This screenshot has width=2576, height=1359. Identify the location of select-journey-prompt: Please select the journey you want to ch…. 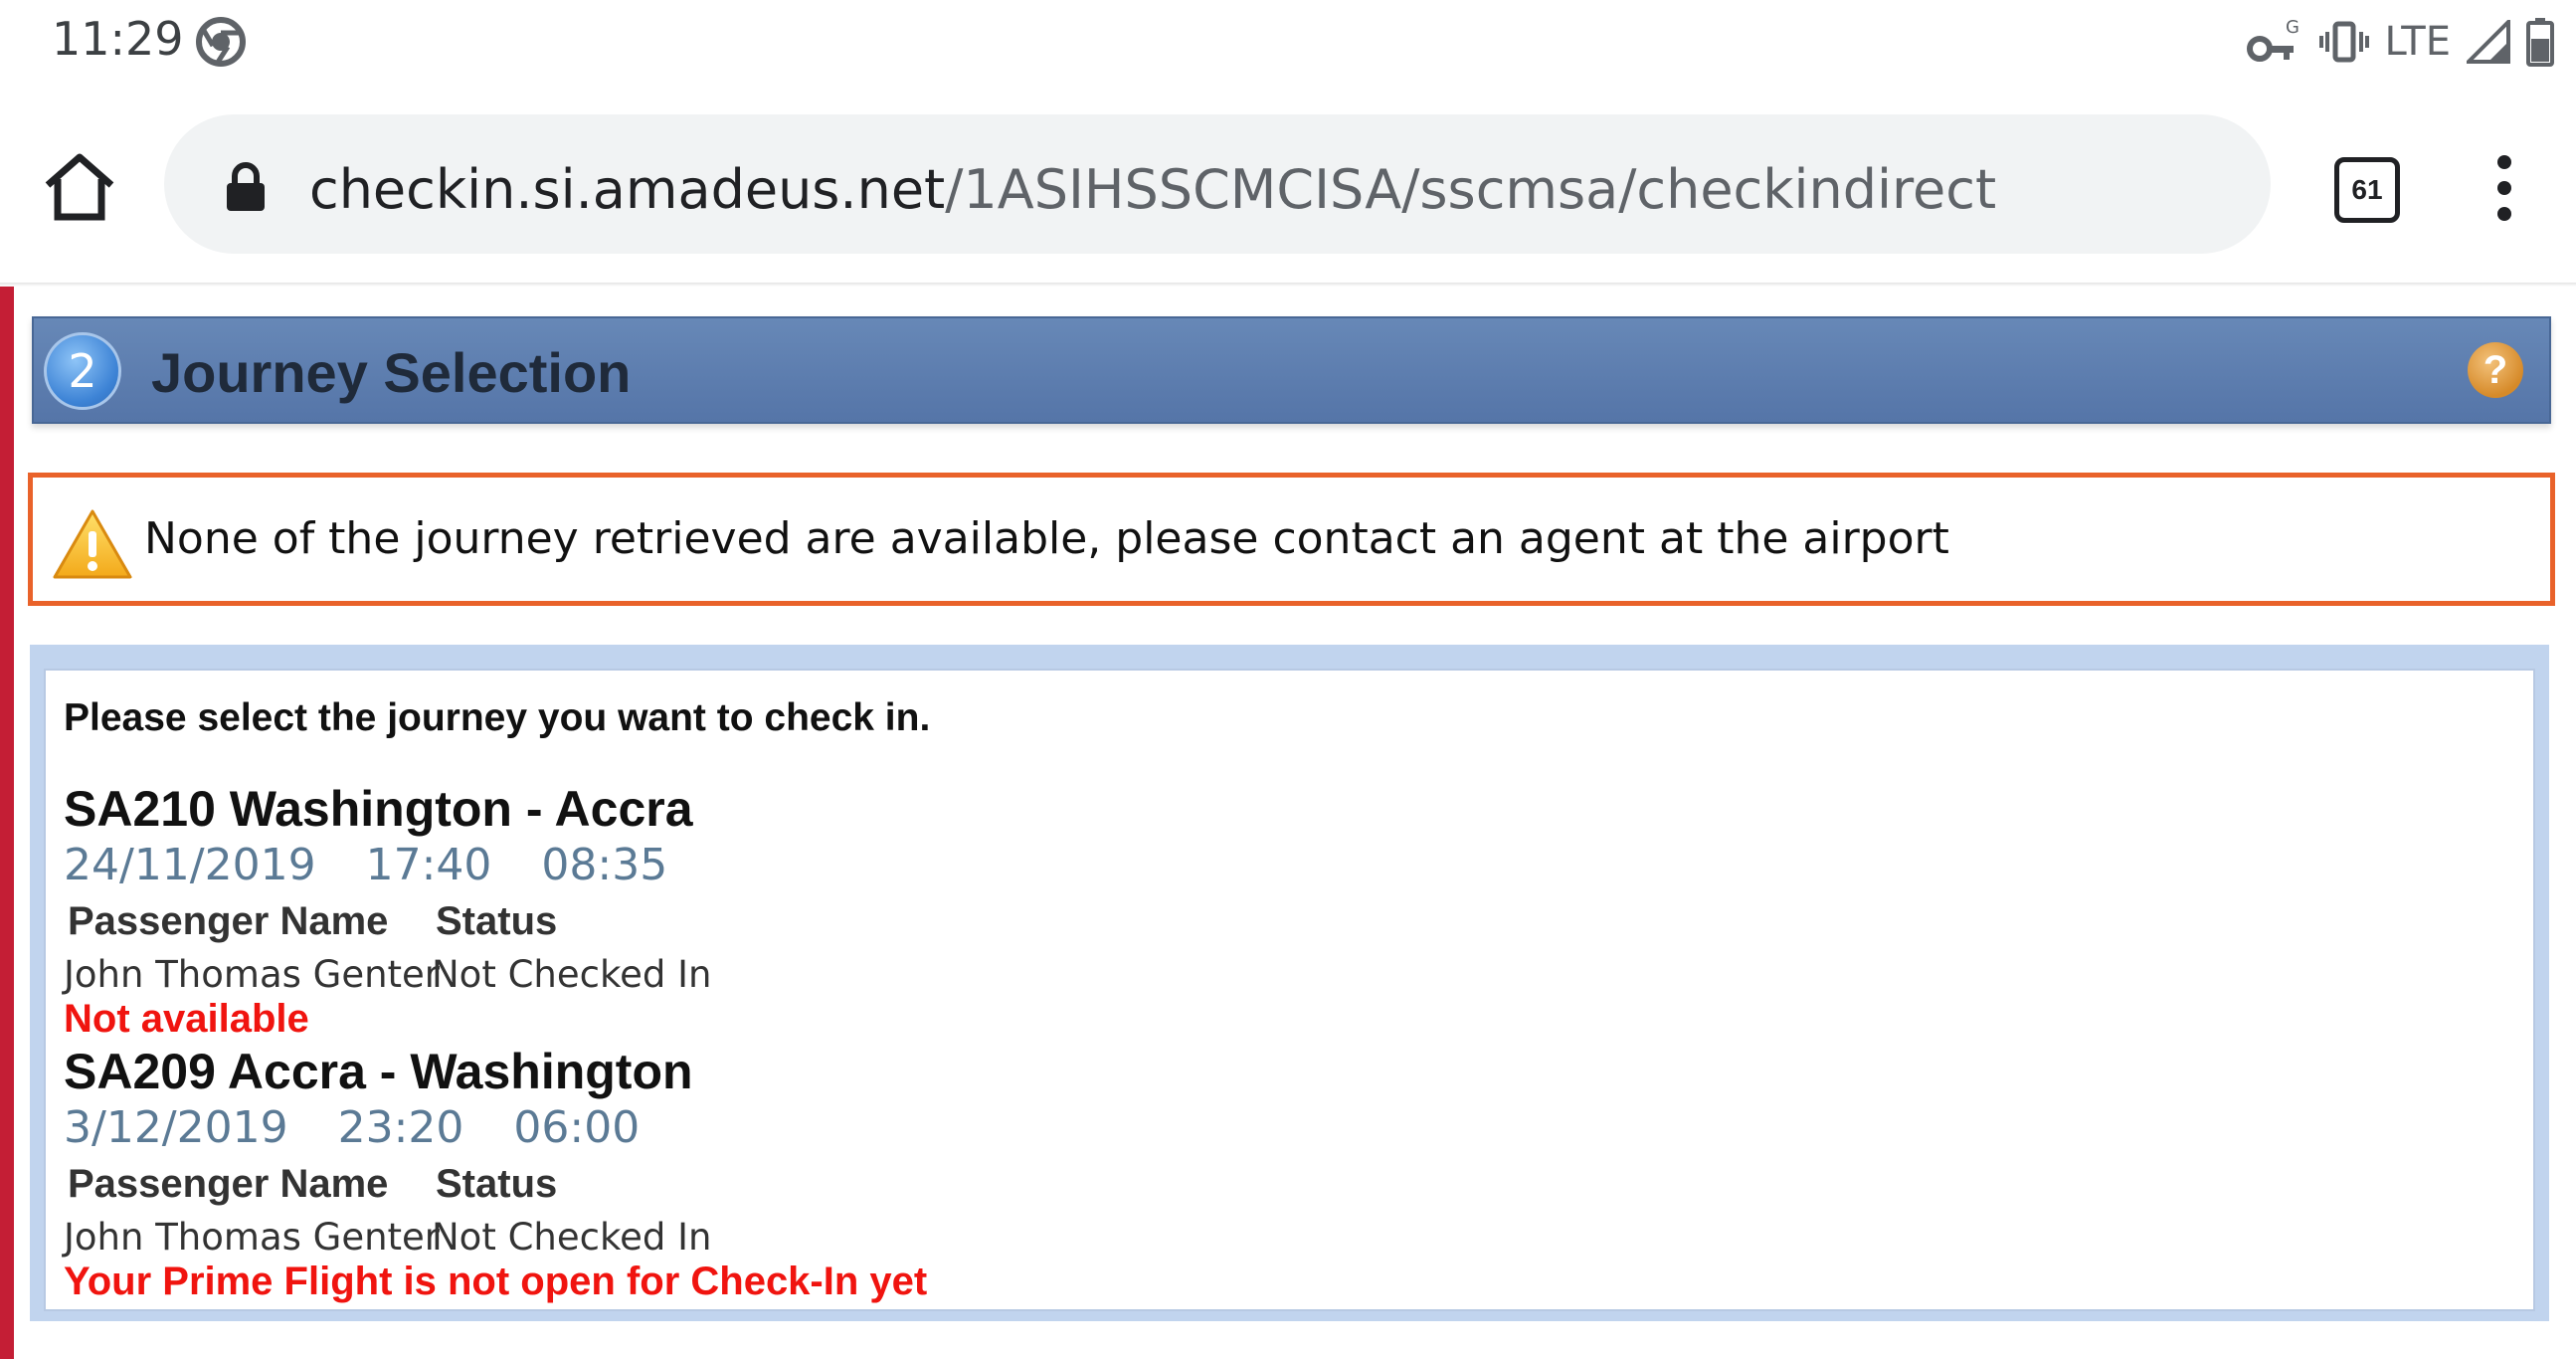
(497, 717).